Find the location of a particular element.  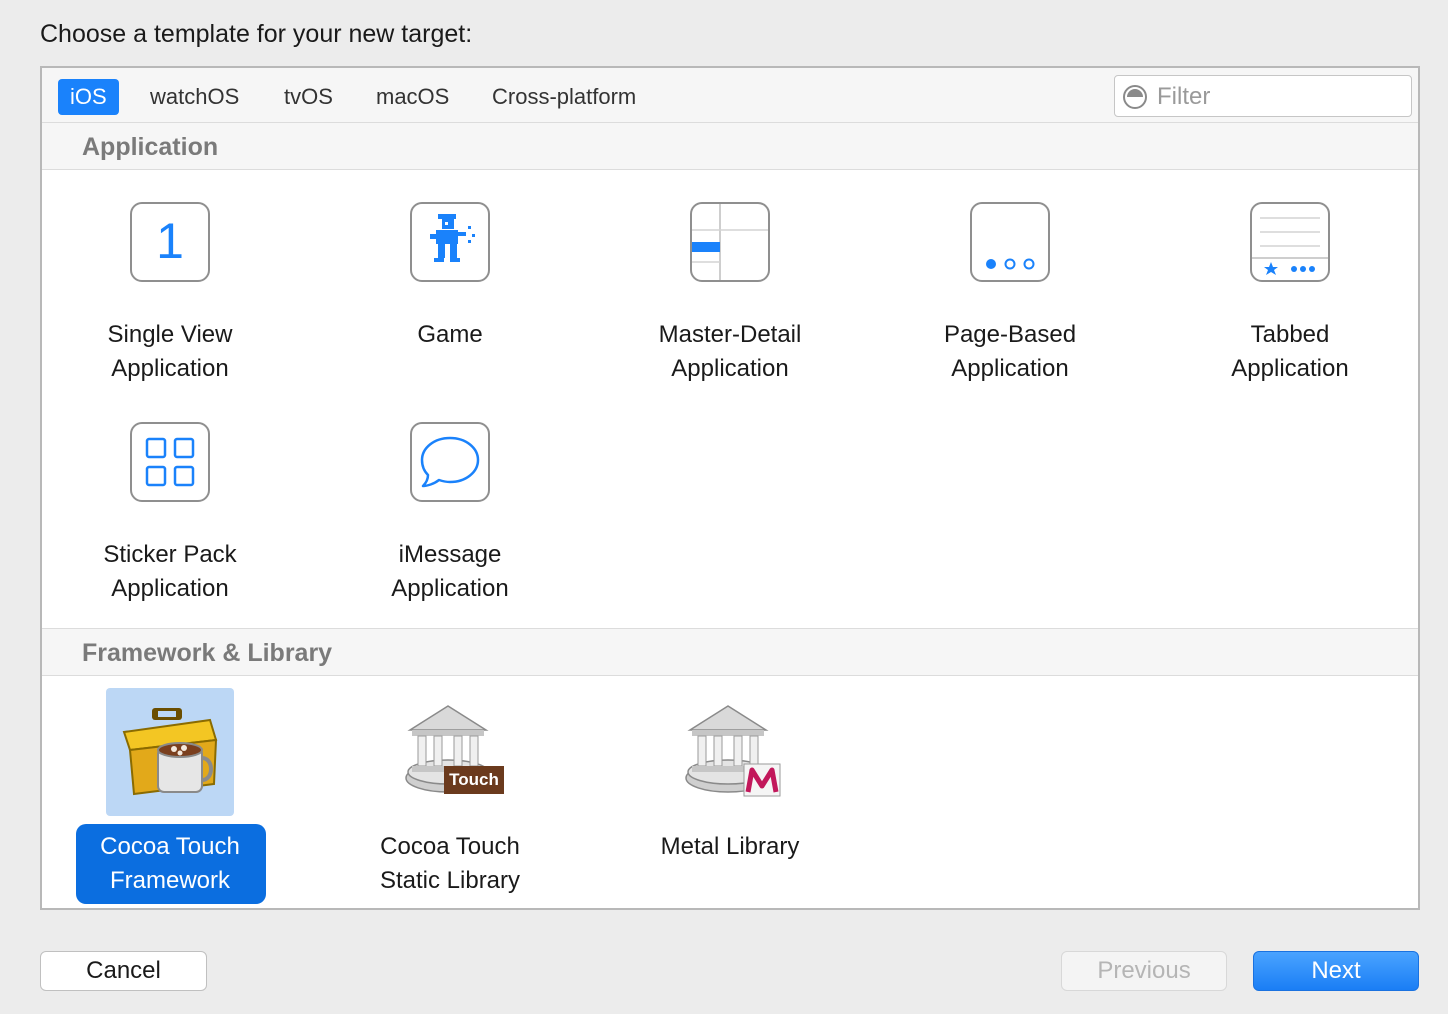

template-imessage-application: iMessage Application is located at coordinates (450, 517).